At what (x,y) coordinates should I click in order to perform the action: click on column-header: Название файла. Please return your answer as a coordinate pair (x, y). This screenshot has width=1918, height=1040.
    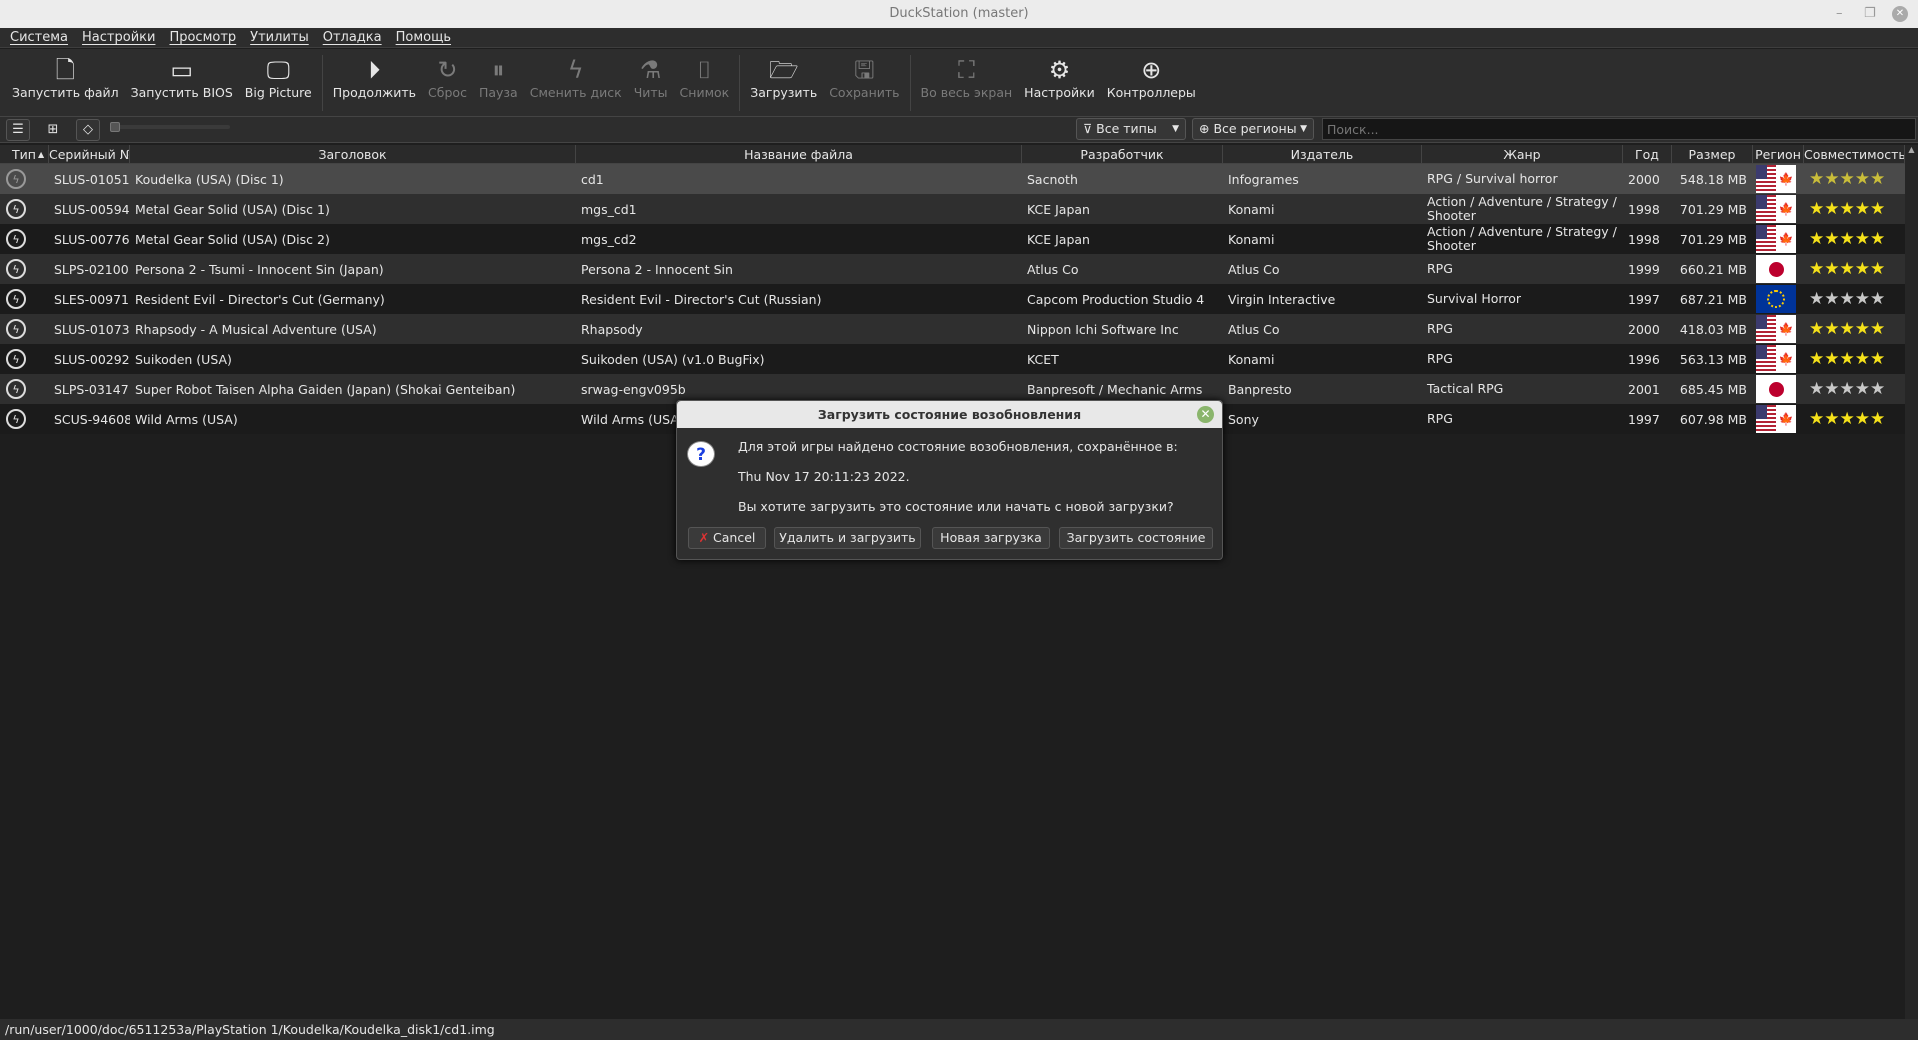
    Looking at the image, I should click on (799, 154).